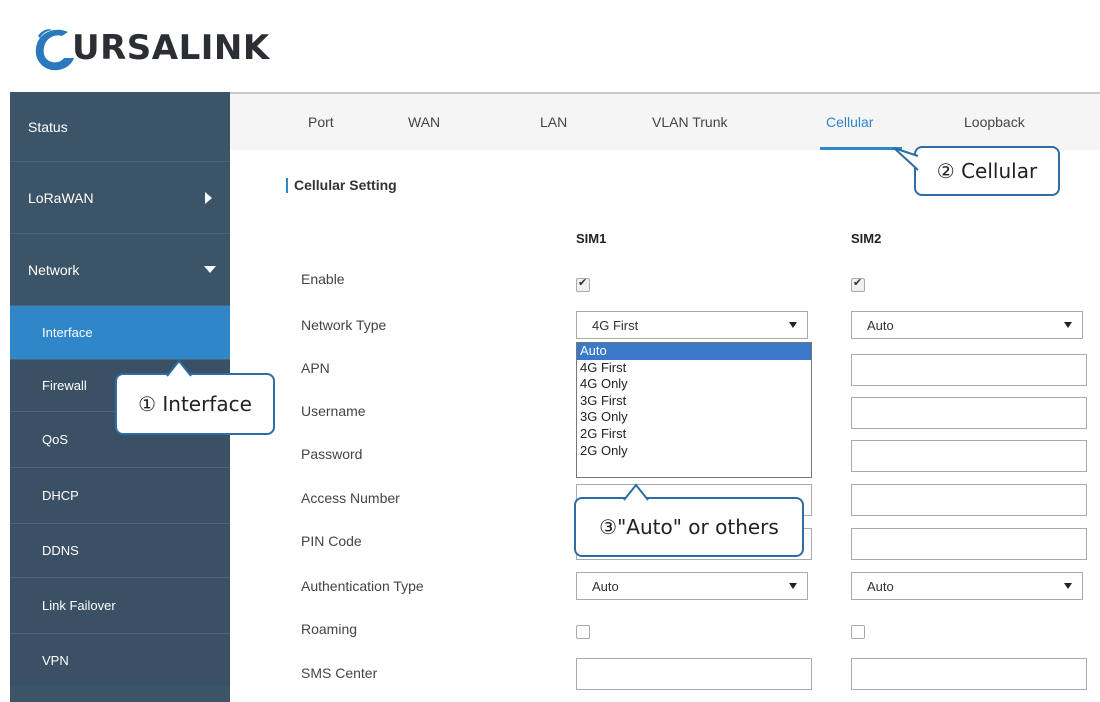 The image size is (1100, 702). I want to click on brand-name: URSALINK, so click(171, 48).